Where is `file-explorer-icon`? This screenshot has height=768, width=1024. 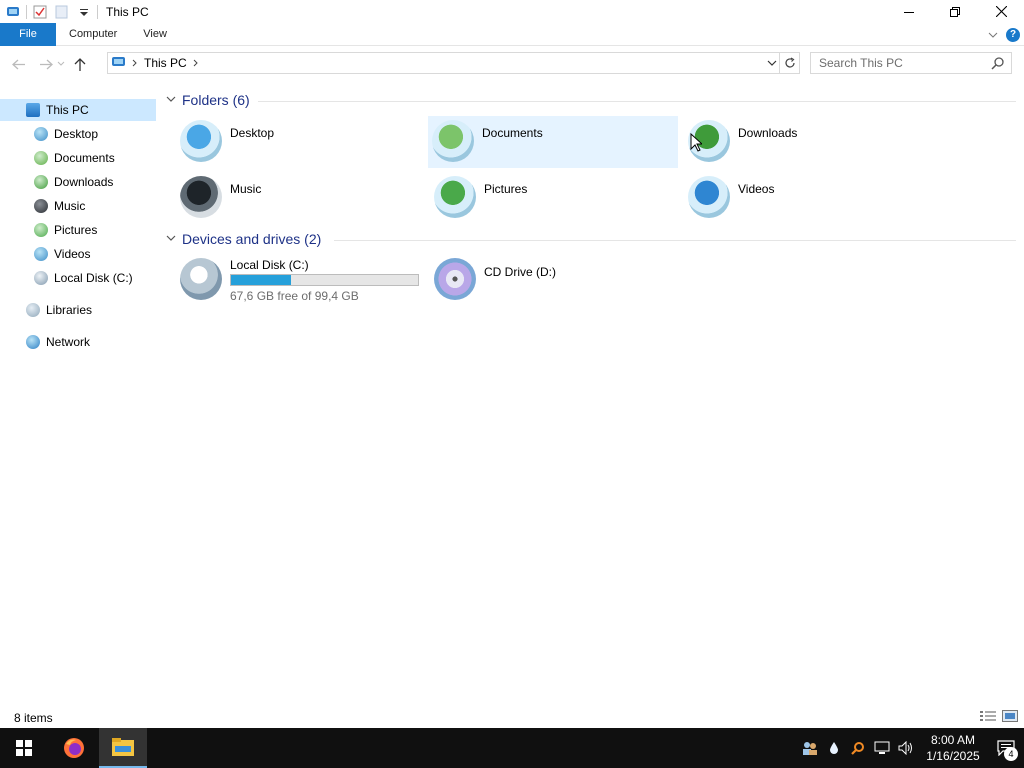
file-explorer-icon is located at coordinates (123, 748).